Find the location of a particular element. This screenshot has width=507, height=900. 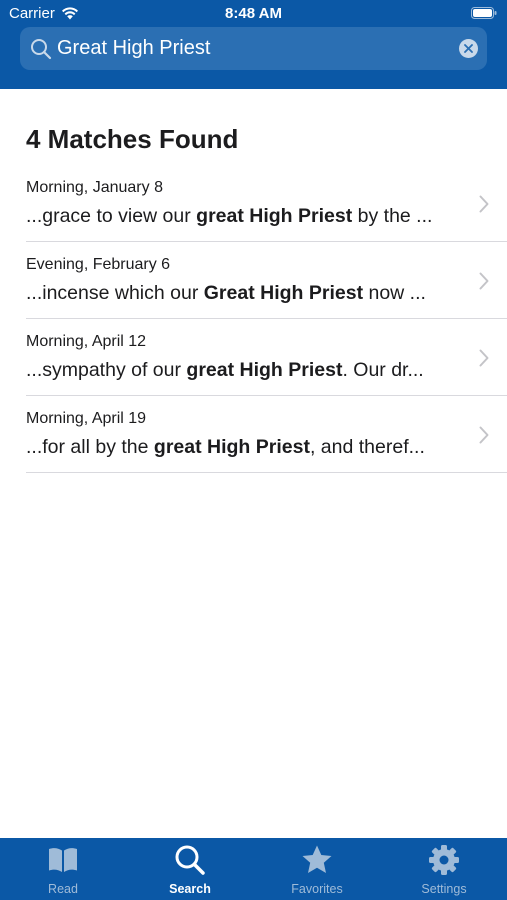

navigation-header: Carrier 8:48 AM is located at coordinates (253, 44).